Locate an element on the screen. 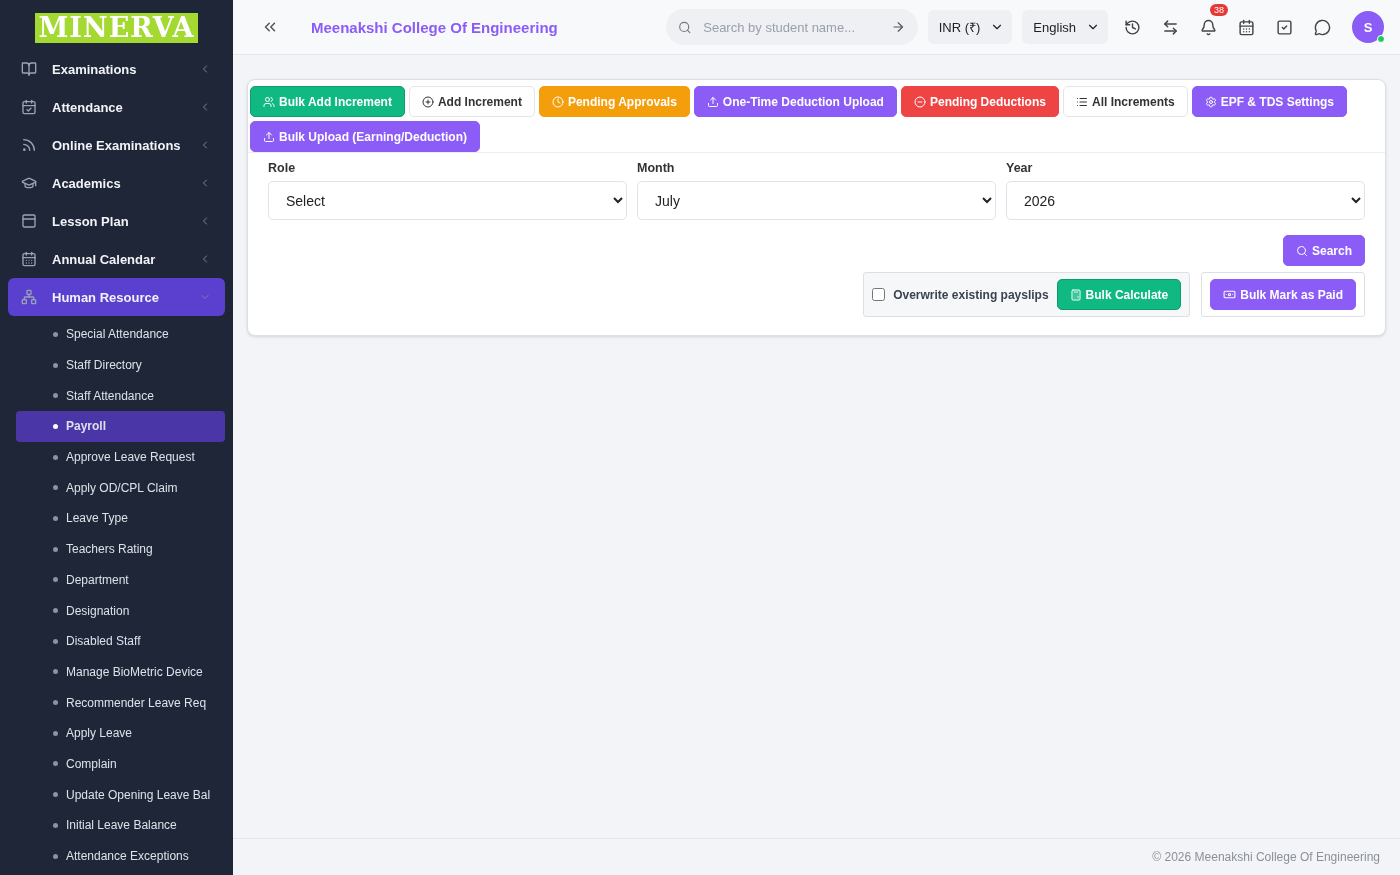  submenu-item: Recommender Leave Req is located at coordinates (120, 702).